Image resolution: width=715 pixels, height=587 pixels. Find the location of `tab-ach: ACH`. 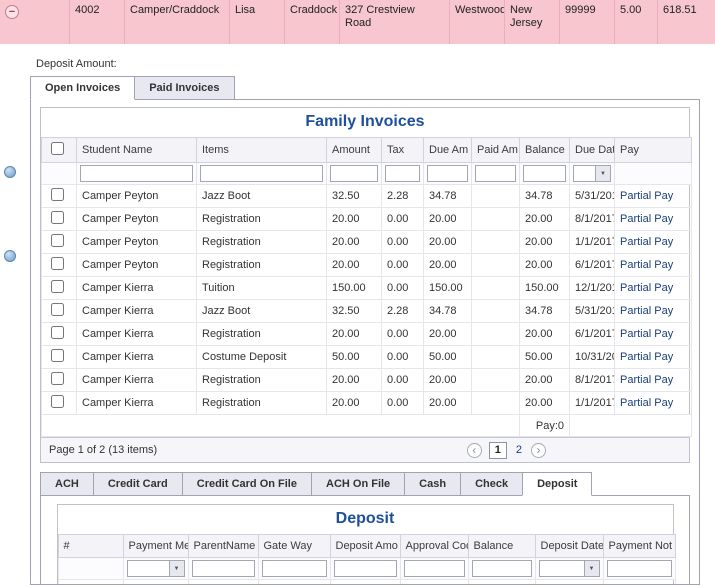

tab-ach: ACH is located at coordinates (67, 484).